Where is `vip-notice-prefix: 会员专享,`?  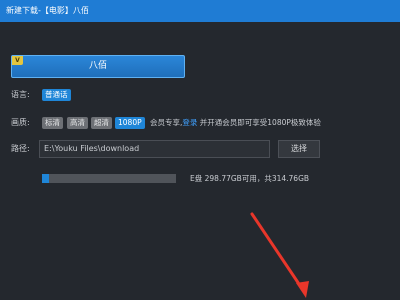 vip-notice-prefix: 会员专享, is located at coordinates (166, 122).